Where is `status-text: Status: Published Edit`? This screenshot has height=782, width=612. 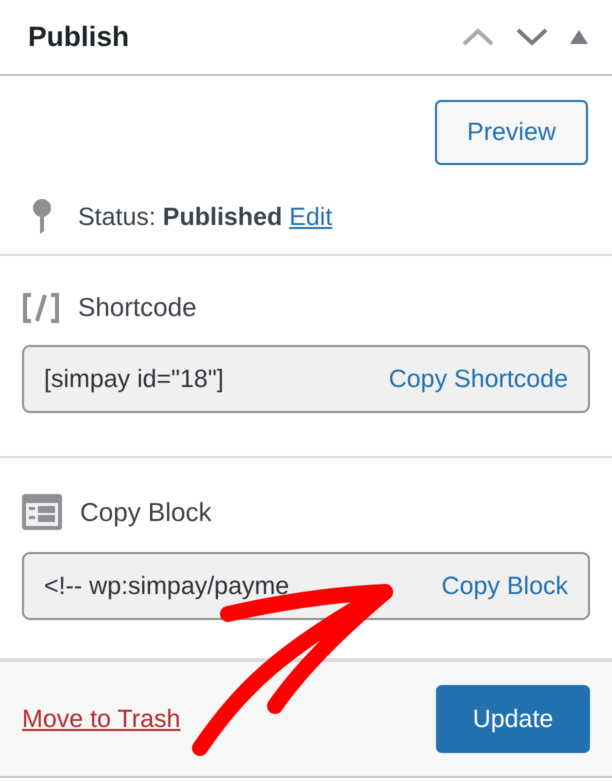 status-text: Status: Published Edit is located at coordinates (205, 217).